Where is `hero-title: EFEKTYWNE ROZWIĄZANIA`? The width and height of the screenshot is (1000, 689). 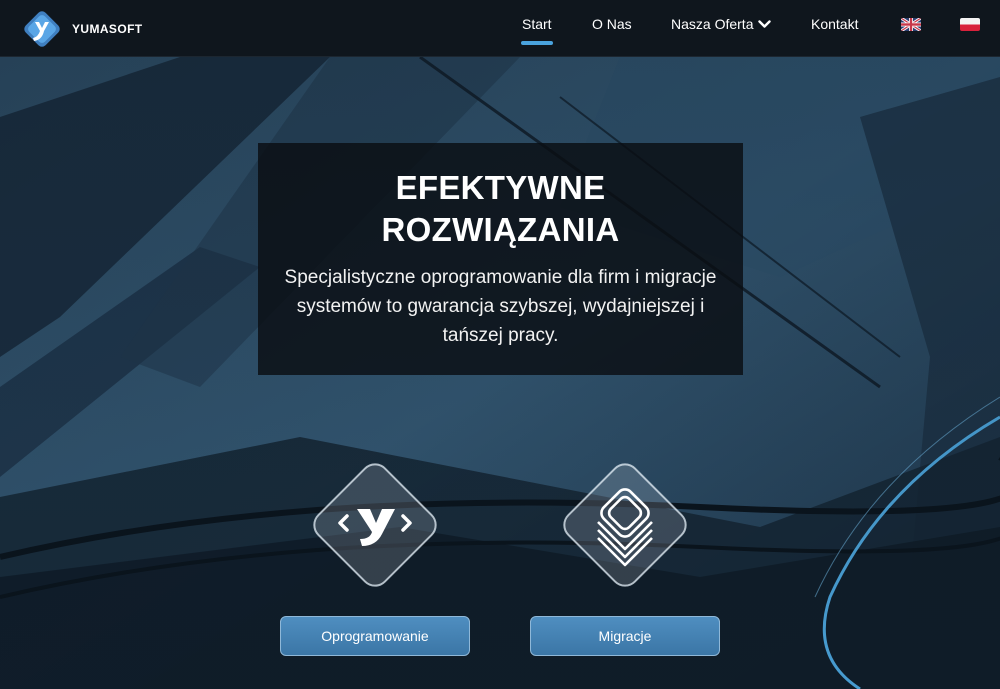
hero-title: EFEKTYWNE ROZWIĄZANIA is located at coordinates (500, 208).